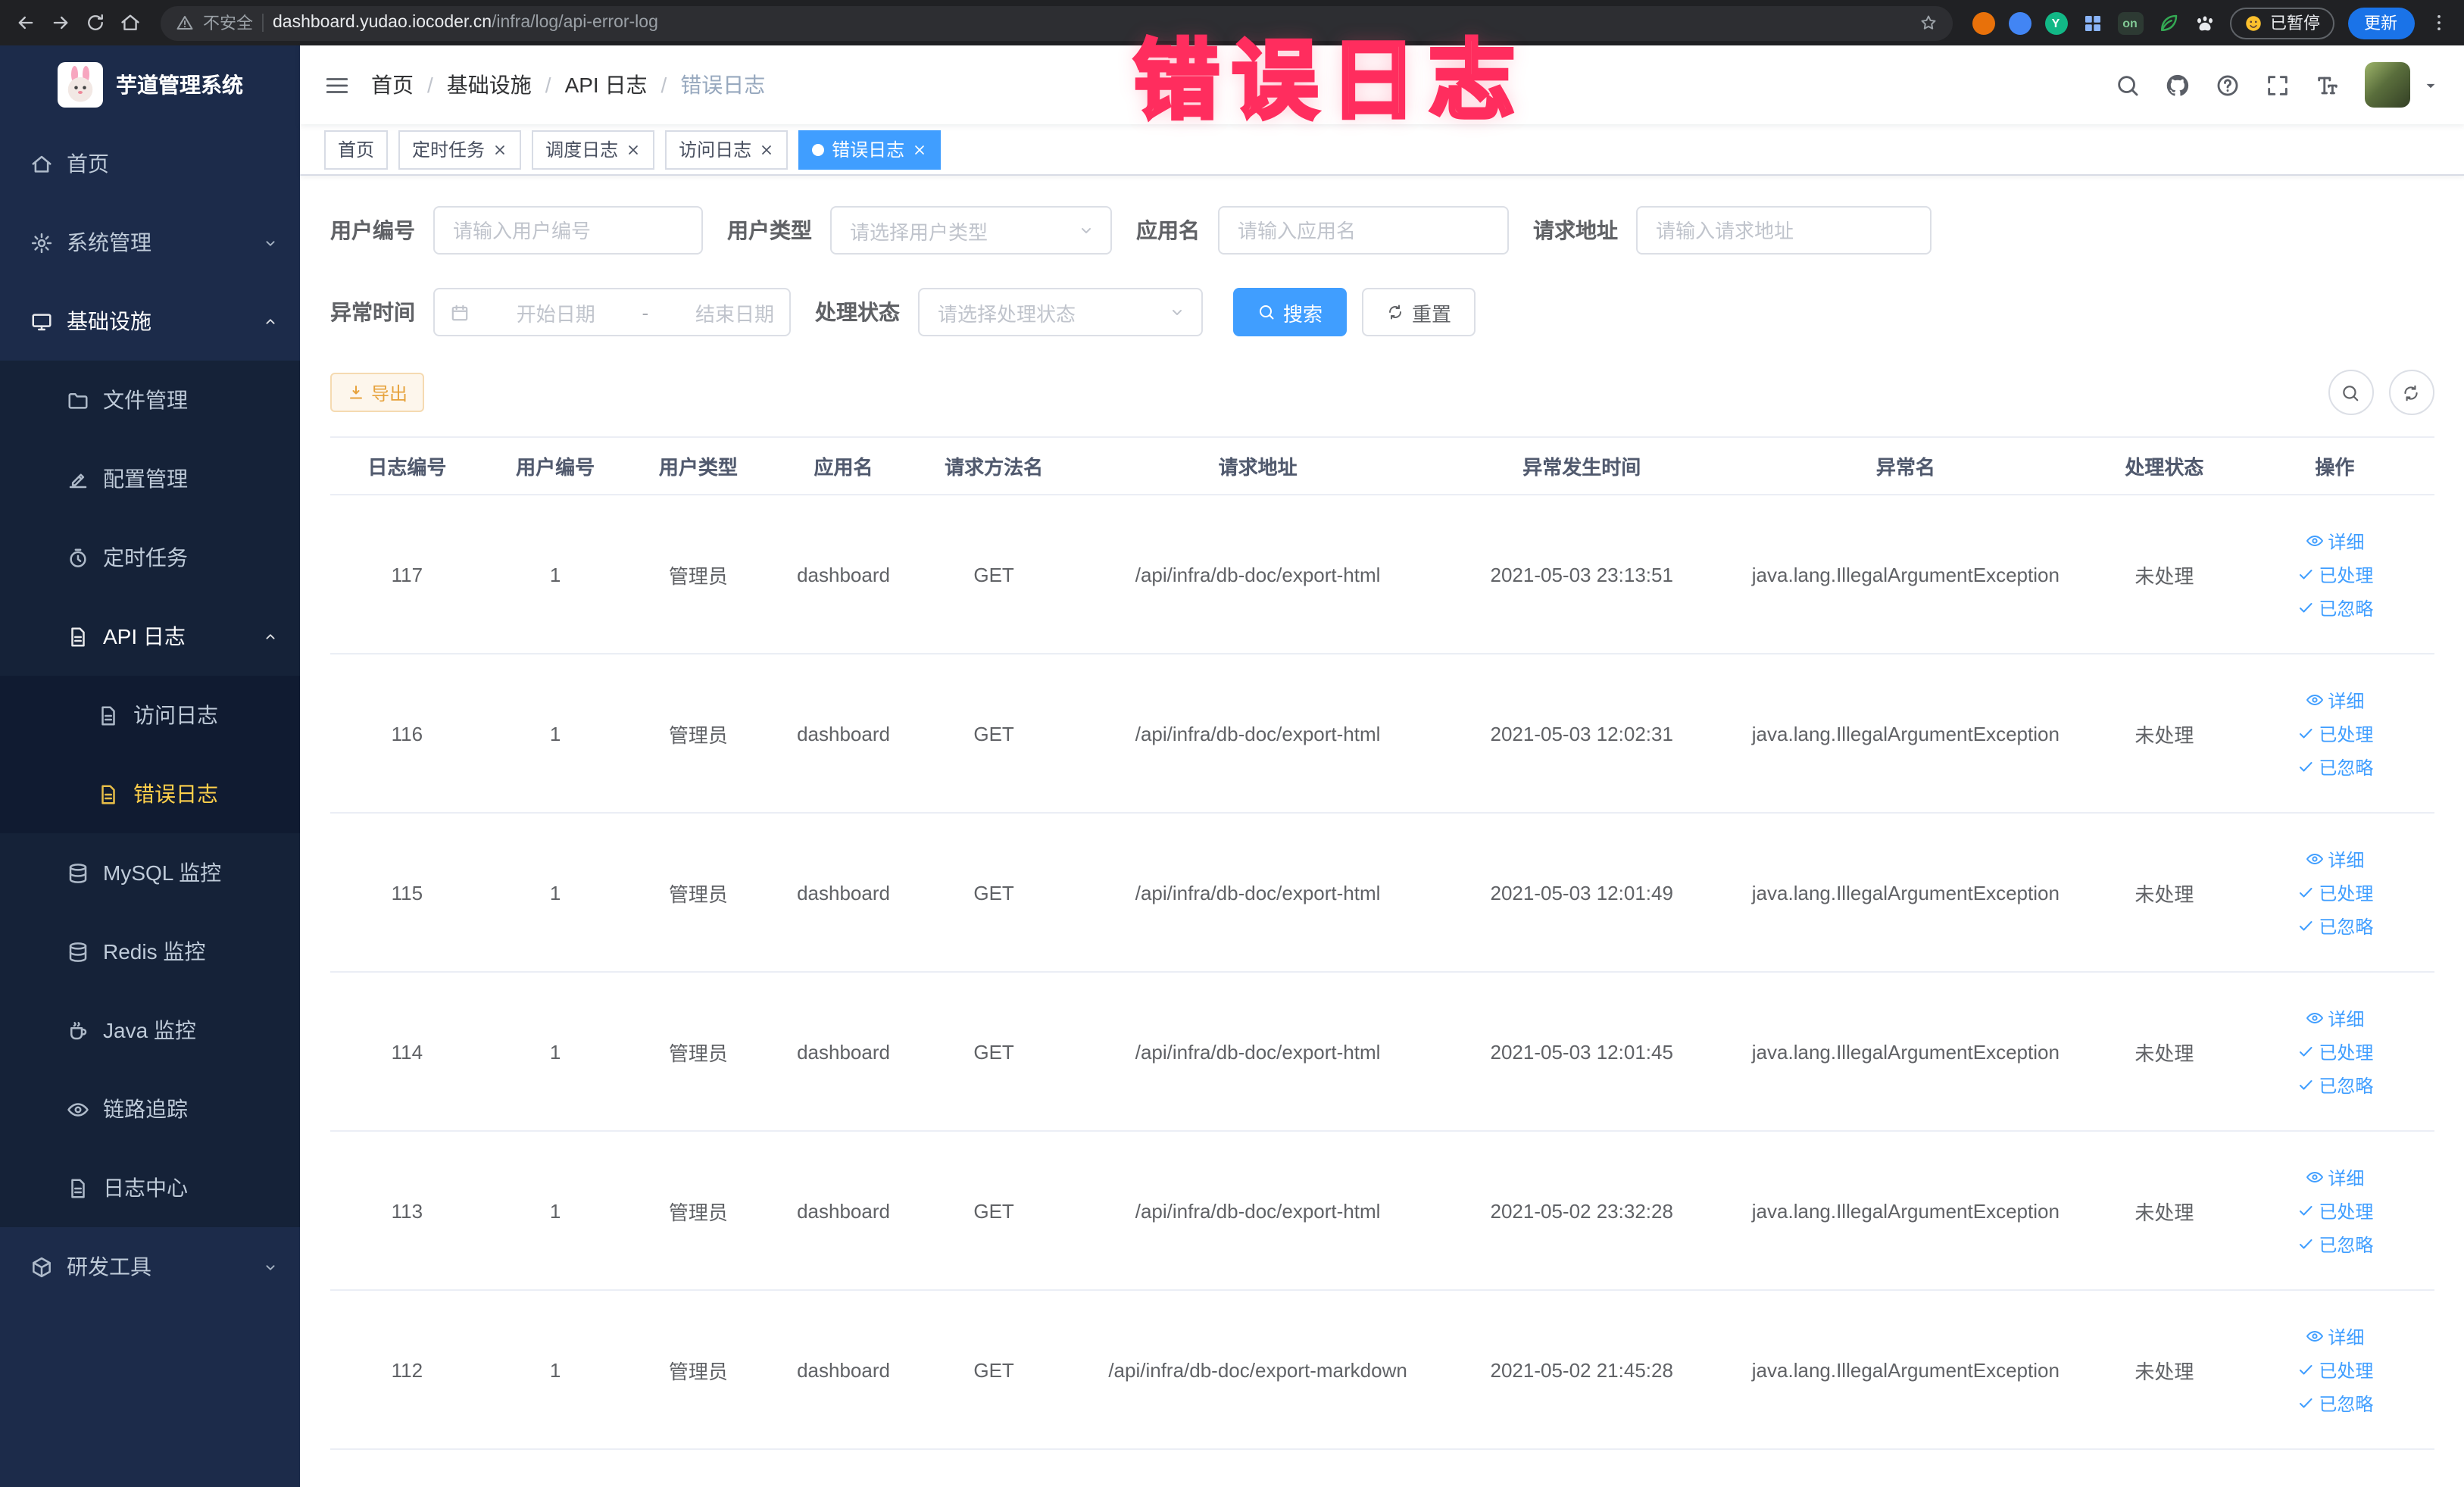 The image size is (2464, 1487). What do you see at coordinates (2055, 22) in the screenshot?
I see `extension-y-icon: Y` at bounding box center [2055, 22].